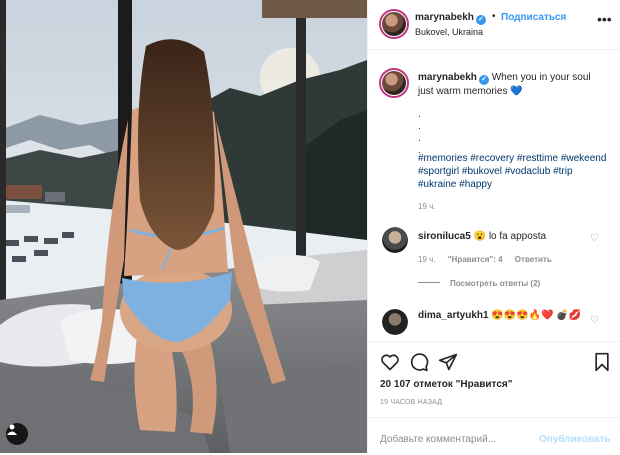 The height and width of the screenshot is (455, 620). I want to click on bookmark-icon, so click(602, 362).